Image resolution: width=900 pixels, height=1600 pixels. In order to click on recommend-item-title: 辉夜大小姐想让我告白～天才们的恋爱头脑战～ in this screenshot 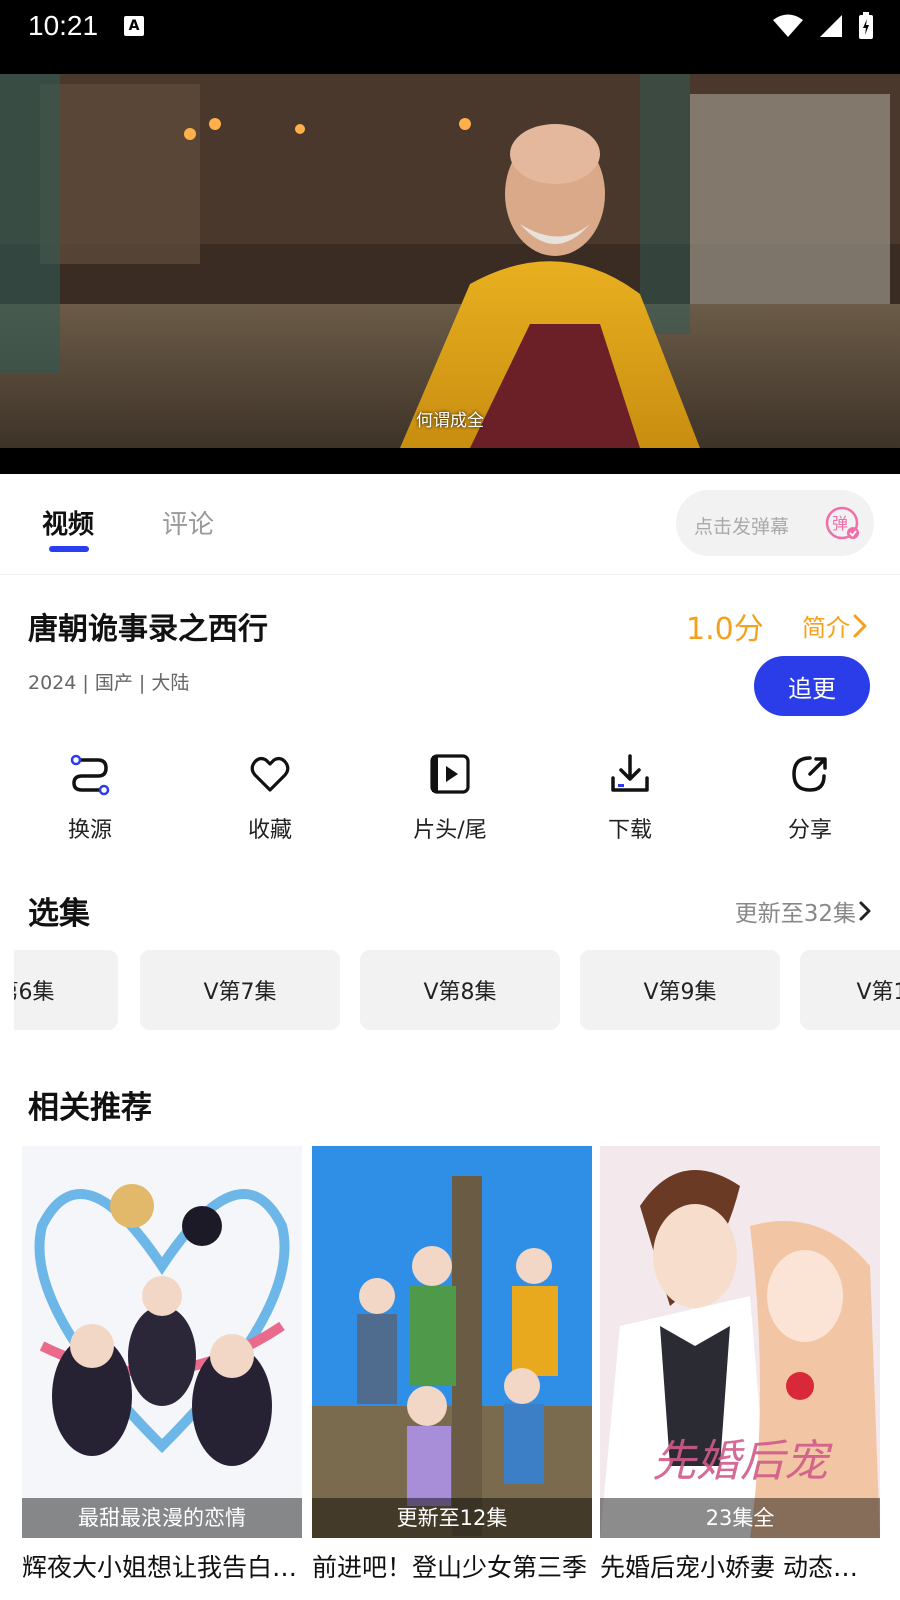, I will do `click(162, 1567)`.